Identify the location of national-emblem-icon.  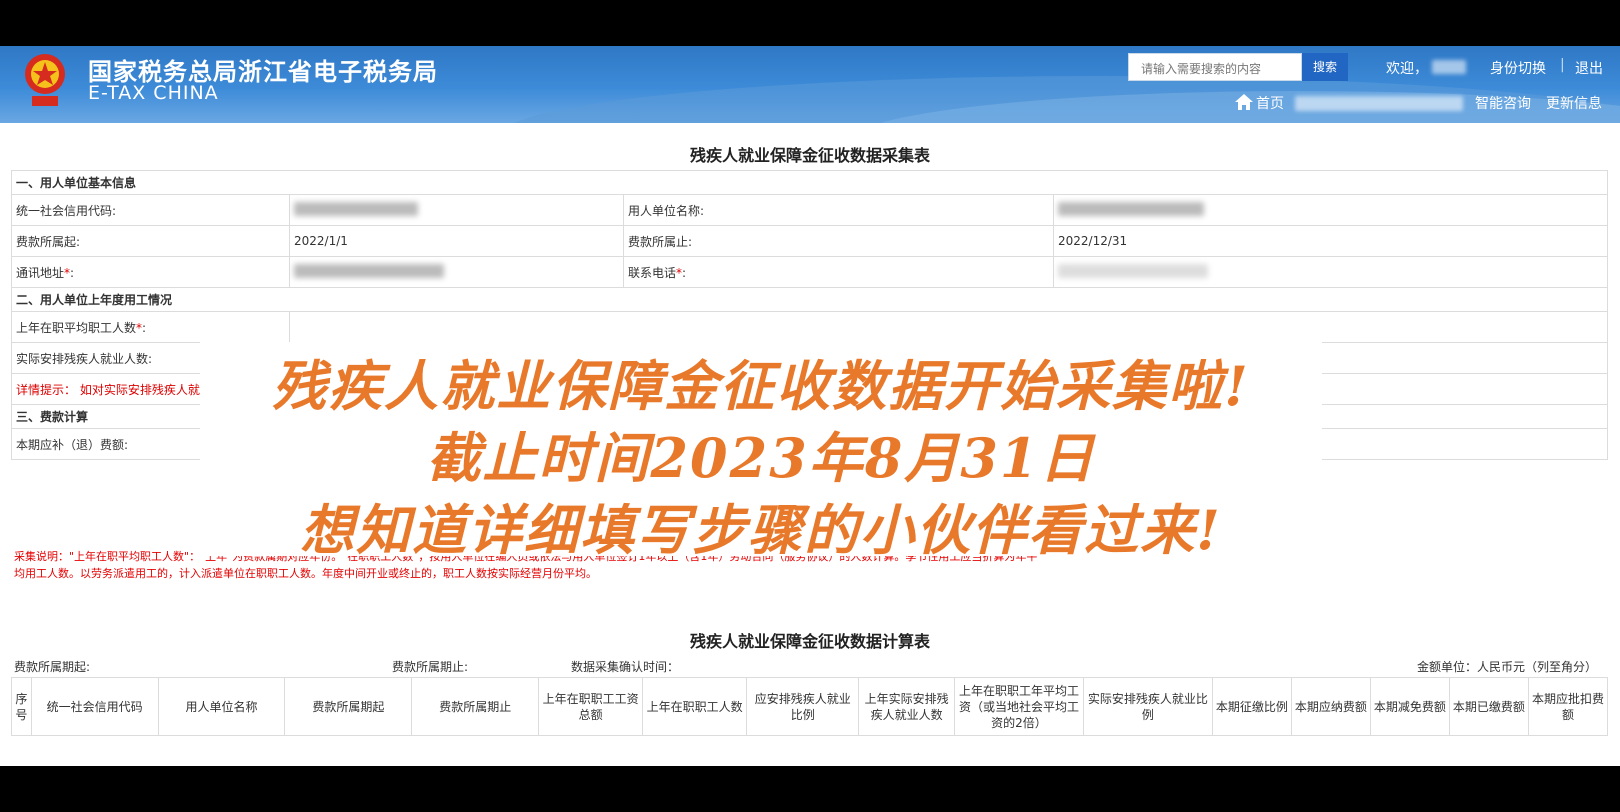
(45, 80).